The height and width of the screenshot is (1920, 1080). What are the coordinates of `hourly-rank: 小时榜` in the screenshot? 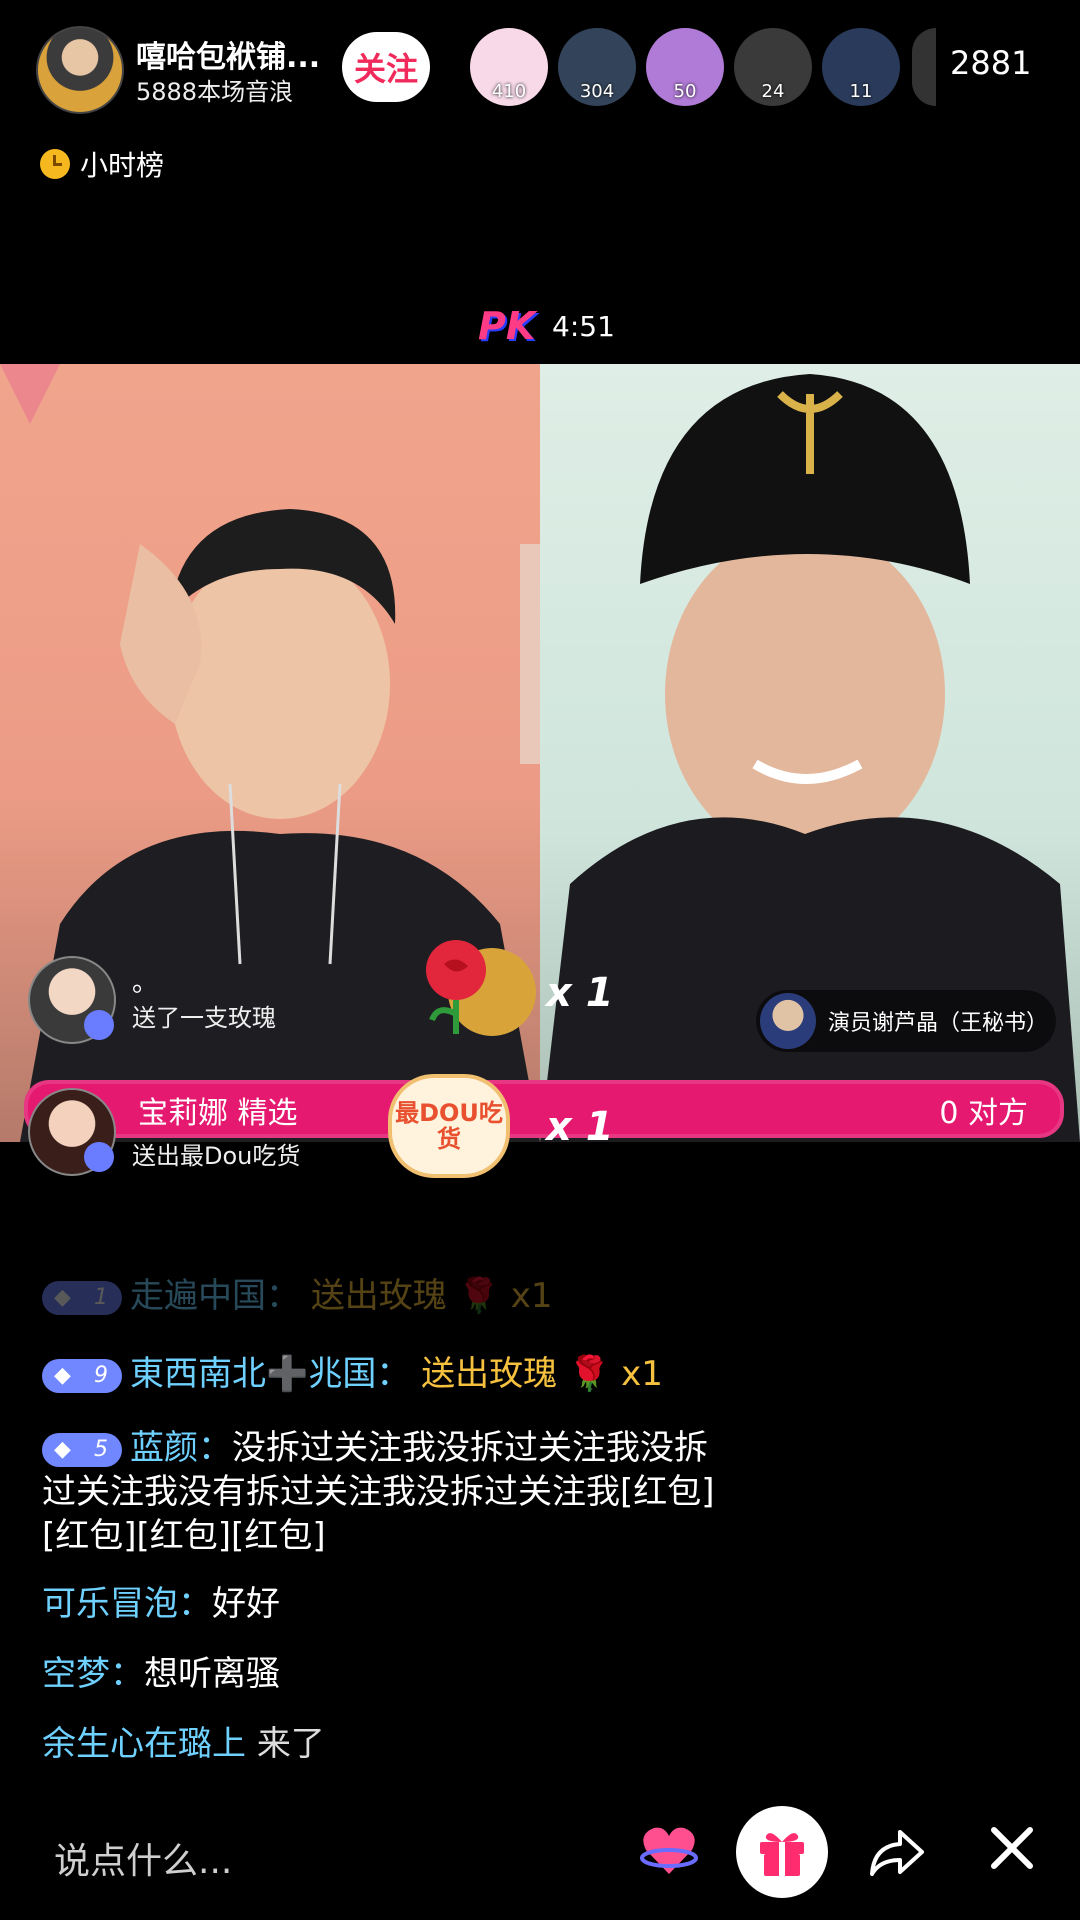 It's located at (102, 164).